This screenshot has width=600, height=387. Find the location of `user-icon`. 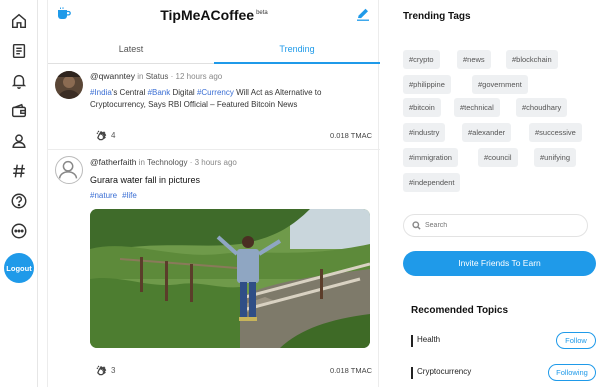

user-icon is located at coordinates (19, 141).